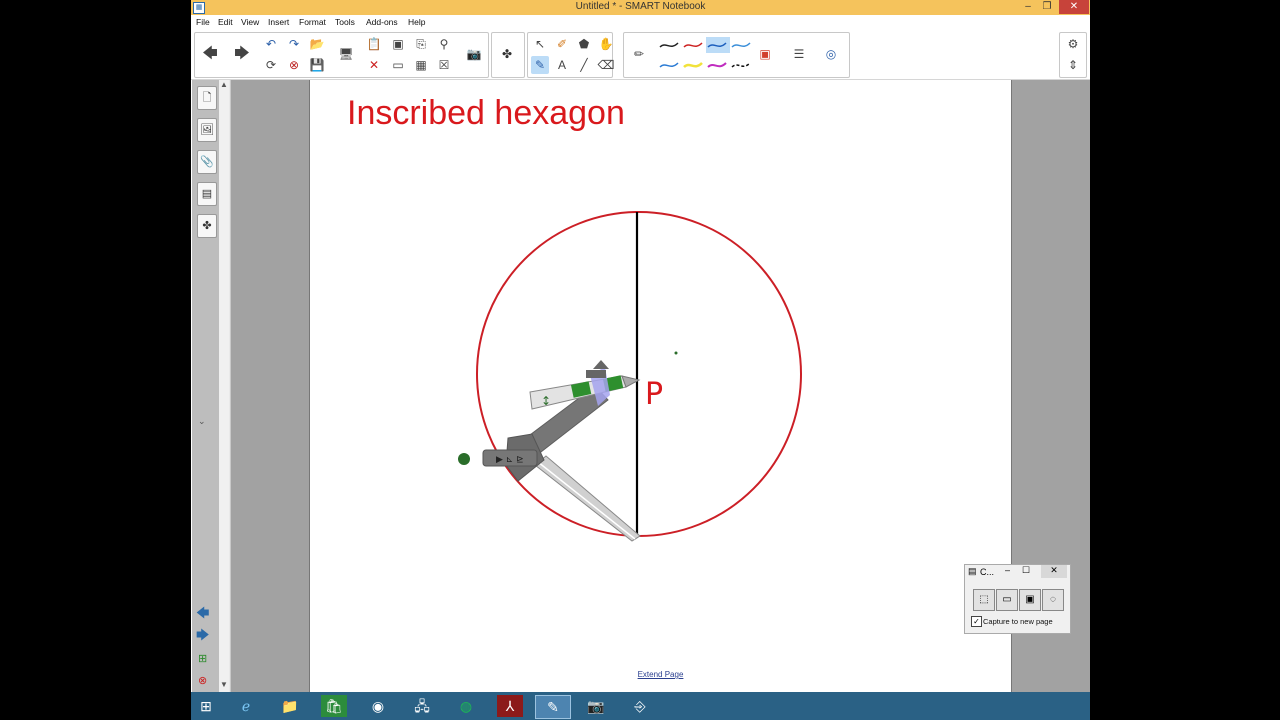  Describe the element at coordinates (474, 54) in the screenshot. I see `document-camera-icon: 📷` at that location.